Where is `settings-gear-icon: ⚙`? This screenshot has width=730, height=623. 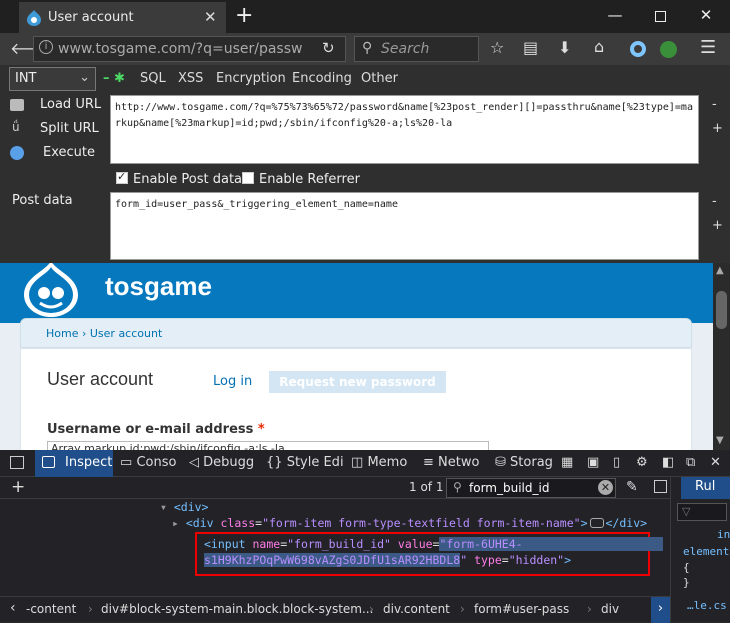 settings-gear-icon: ⚙ is located at coordinates (642, 462).